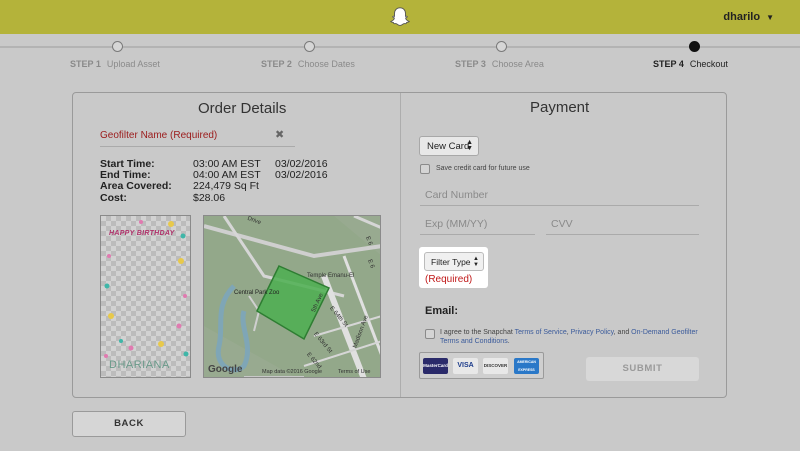 The height and width of the screenshot is (451, 800). Describe the element at coordinates (456, 195) in the screenshot. I see `card-number-input: Card Number` at that location.